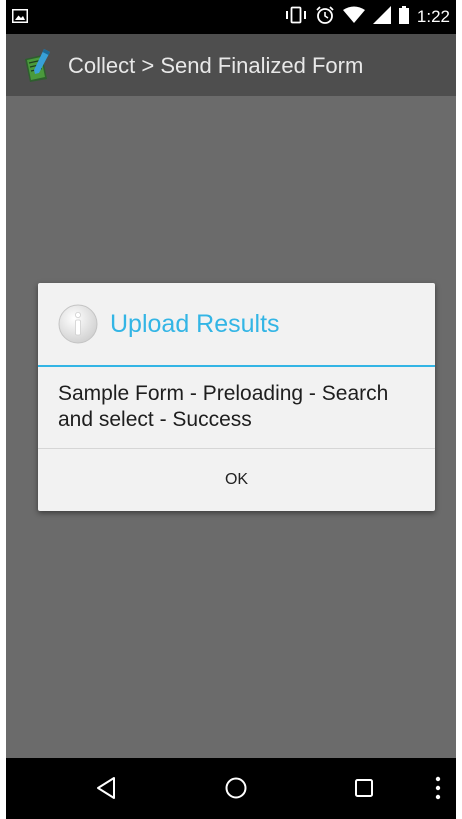 This screenshot has height=819, width=462. What do you see at coordinates (433, 16) in the screenshot?
I see `status-time: 1:22` at bounding box center [433, 16].